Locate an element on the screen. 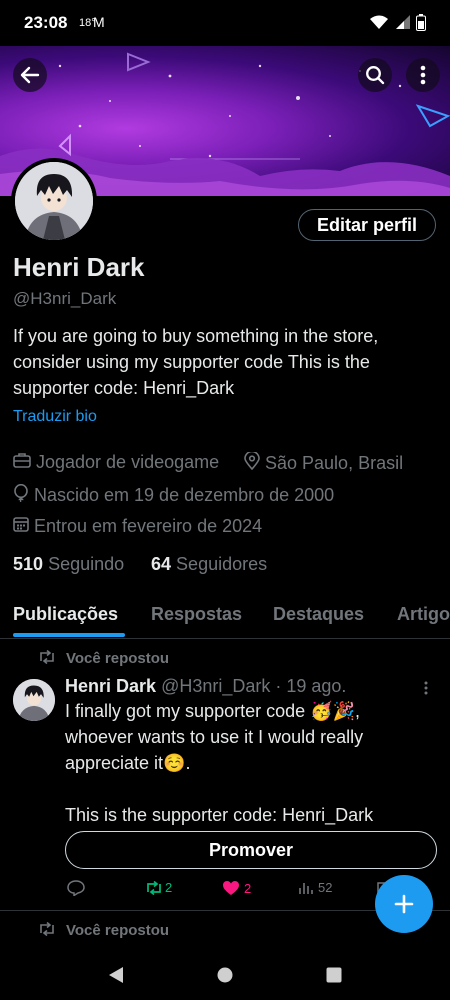  reply-button is located at coordinates (76, 888).